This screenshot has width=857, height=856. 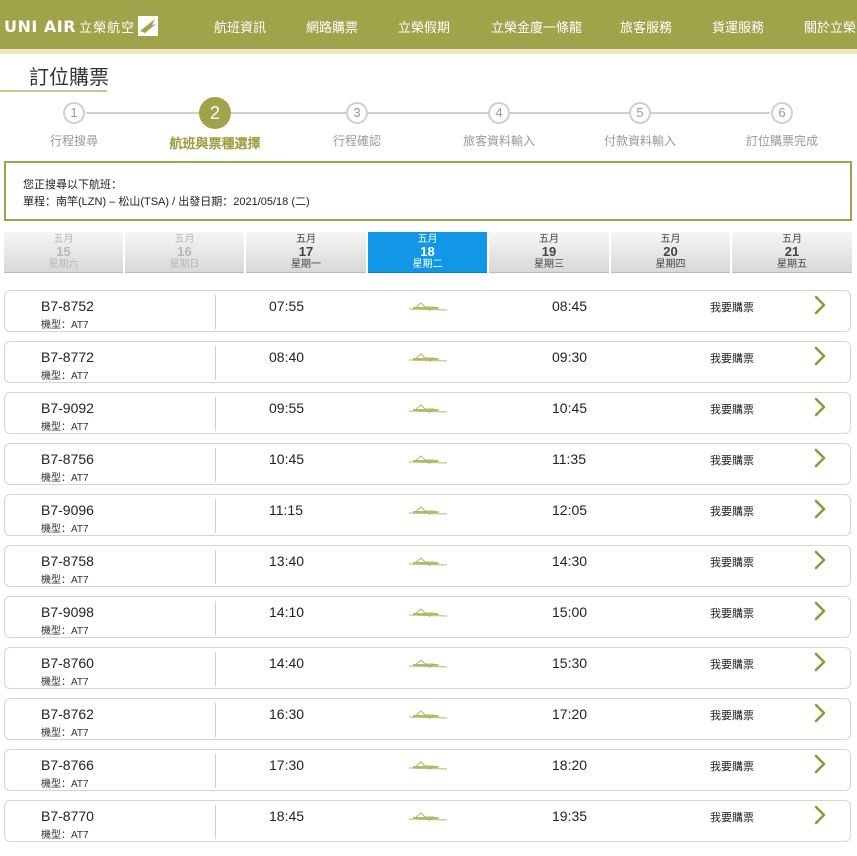 I want to click on flight-row: B7-8766 機型：AT7 17:30 18:20 我要購票, so click(x=427, y=770).